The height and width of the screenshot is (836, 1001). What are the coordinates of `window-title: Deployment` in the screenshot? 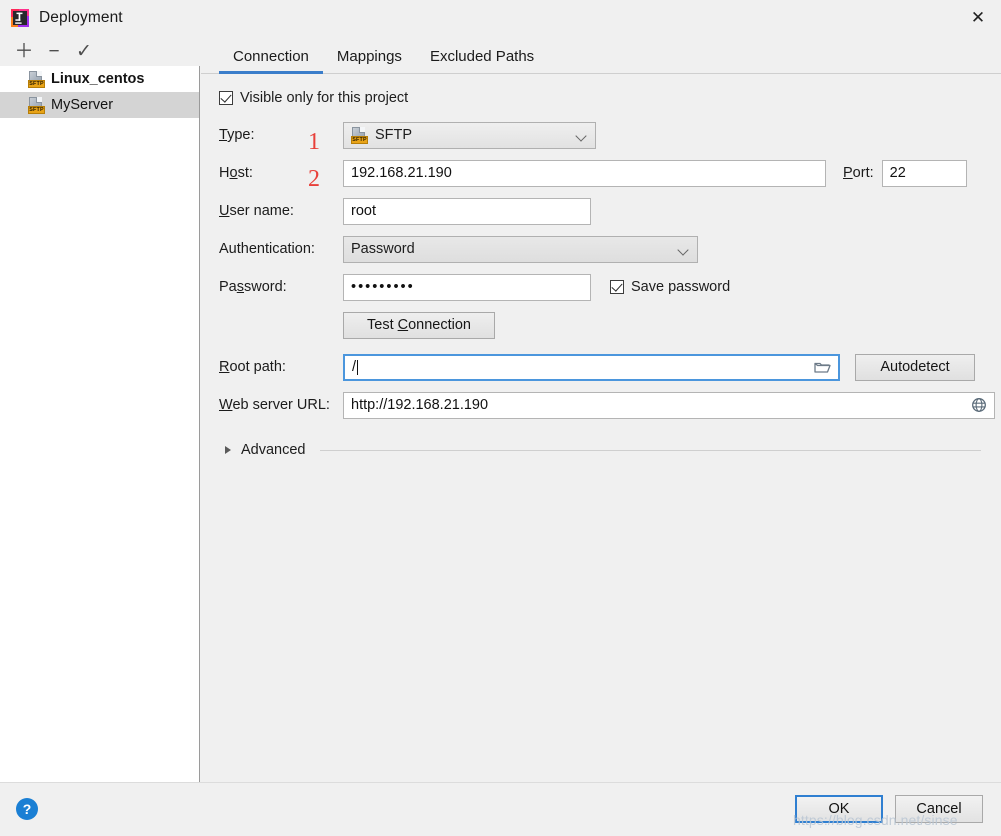 It's located at (81, 17).